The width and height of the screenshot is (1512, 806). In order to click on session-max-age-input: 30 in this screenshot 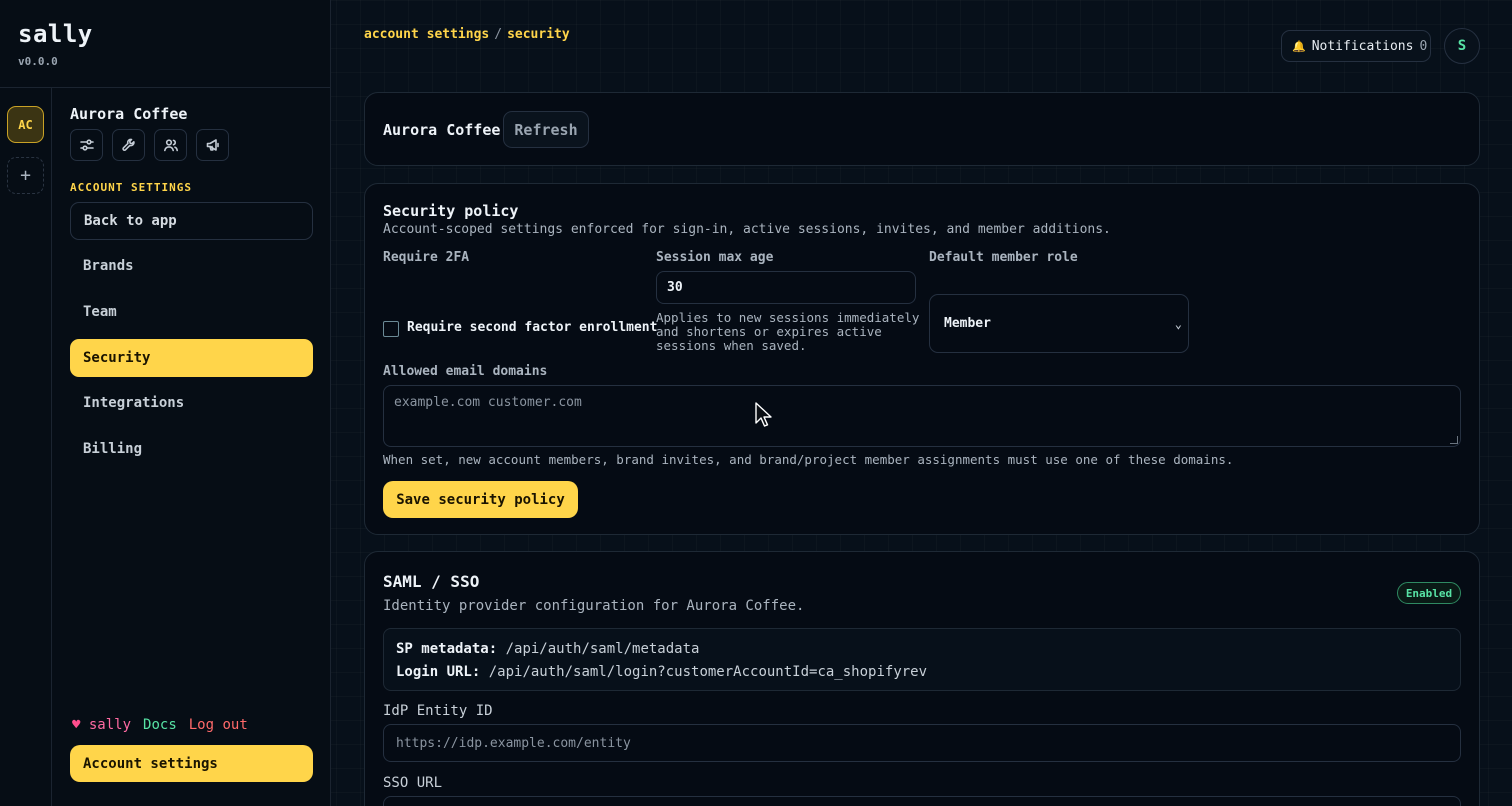, I will do `click(786, 287)`.